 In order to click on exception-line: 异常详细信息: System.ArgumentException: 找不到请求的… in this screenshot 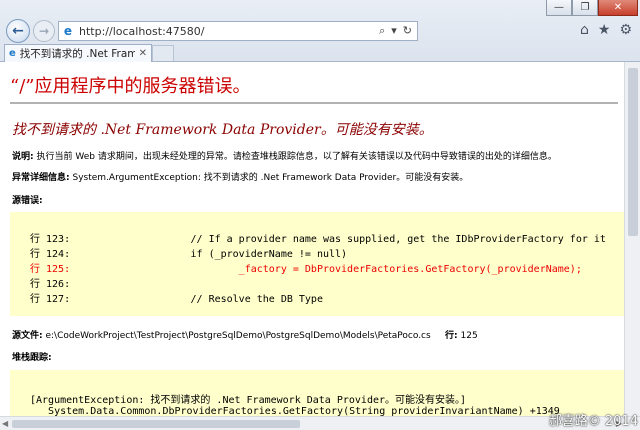, I will do `click(240, 176)`.